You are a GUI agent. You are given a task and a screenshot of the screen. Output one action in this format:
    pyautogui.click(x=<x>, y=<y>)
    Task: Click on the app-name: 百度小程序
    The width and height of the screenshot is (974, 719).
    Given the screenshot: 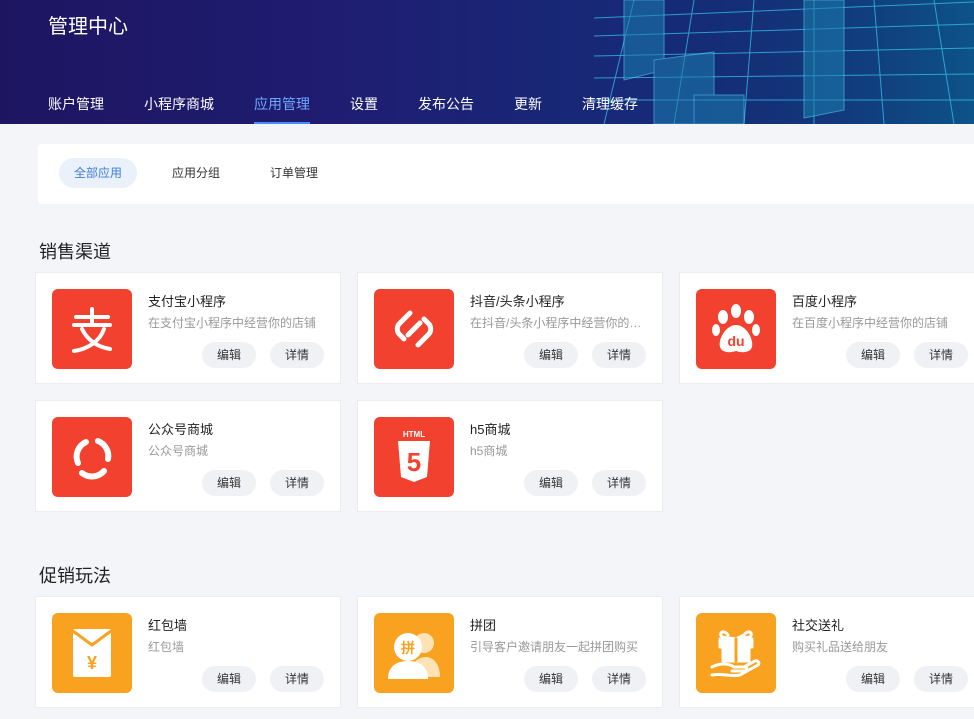 What is the action you would take?
    pyautogui.click(x=825, y=301)
    